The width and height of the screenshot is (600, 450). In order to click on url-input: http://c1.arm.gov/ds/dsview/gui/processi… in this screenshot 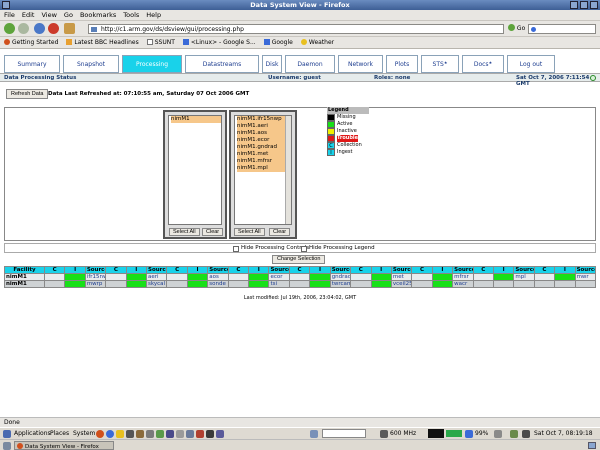, I will do `click(296, 29)`.